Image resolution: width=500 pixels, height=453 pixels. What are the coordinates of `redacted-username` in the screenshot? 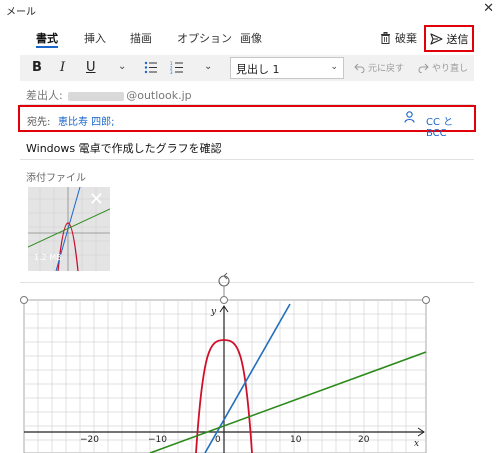 It's located at (96, 96).